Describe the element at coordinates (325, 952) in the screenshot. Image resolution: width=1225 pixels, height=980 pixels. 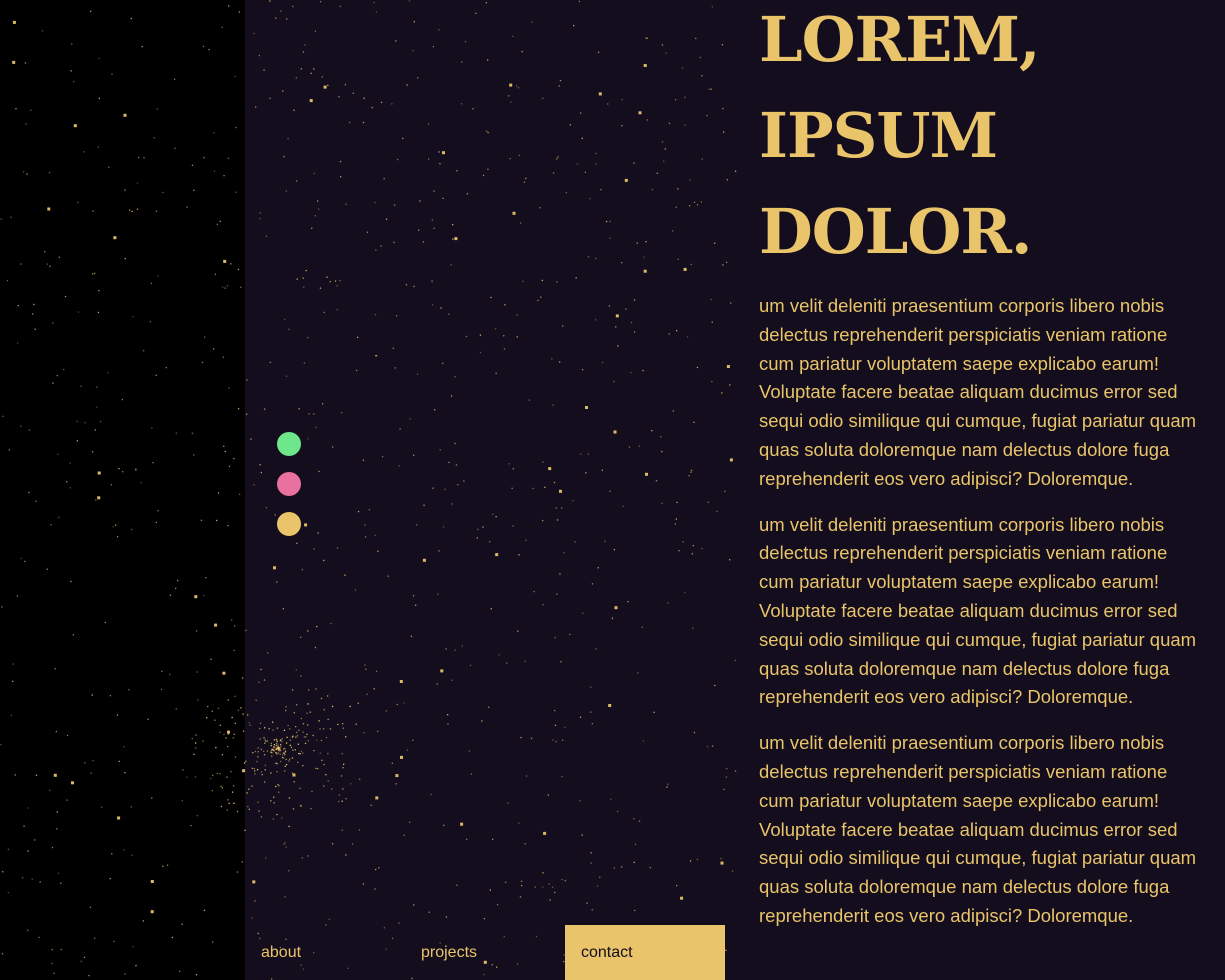
I see `nav-about: about` at that location.